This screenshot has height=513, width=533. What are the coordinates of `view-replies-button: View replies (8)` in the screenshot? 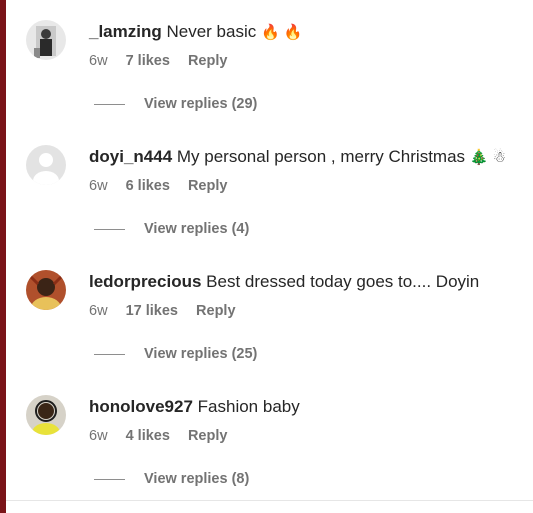 It's located at (171, 479).